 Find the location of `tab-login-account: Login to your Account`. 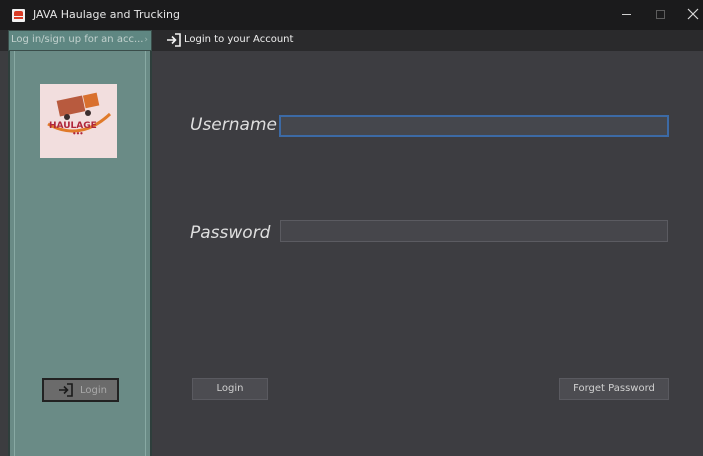

tab-login-account: Login to your Account is located at coordinates (232, 40).